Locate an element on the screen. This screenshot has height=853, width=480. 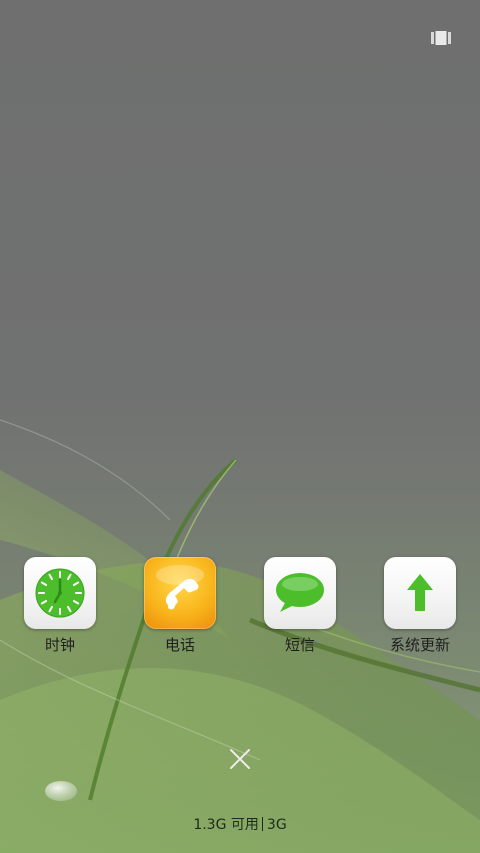
app-label-system-update: 系统更新 is located at coordinates (419, 645).